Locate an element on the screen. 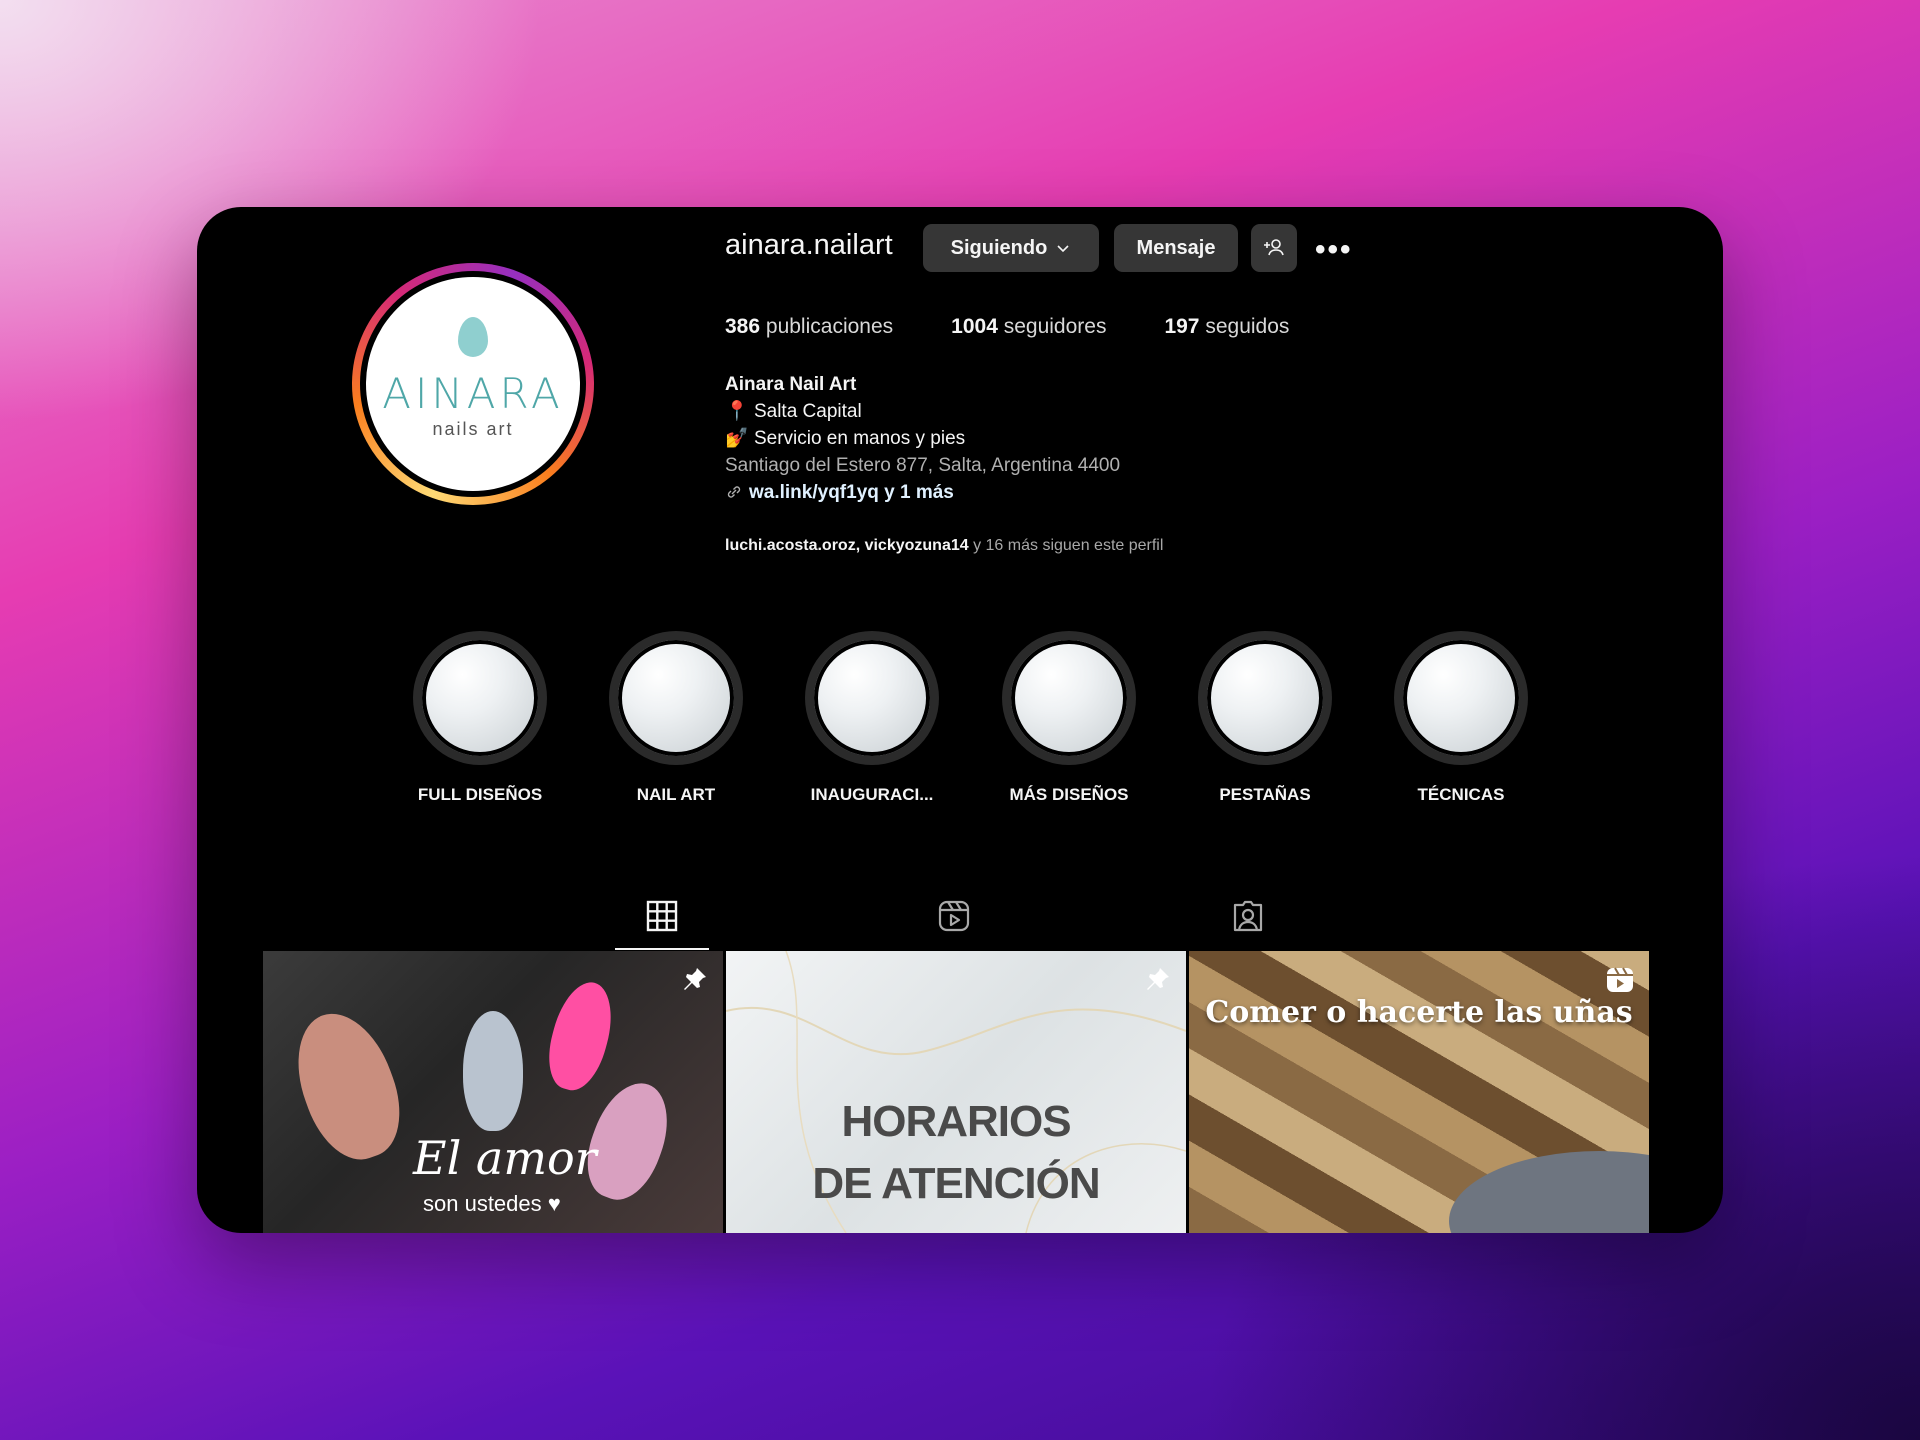 This screenshot has height=1440, width=1920. highlight-item: FULL DISEÑOS is located at coordinates (480, 718).